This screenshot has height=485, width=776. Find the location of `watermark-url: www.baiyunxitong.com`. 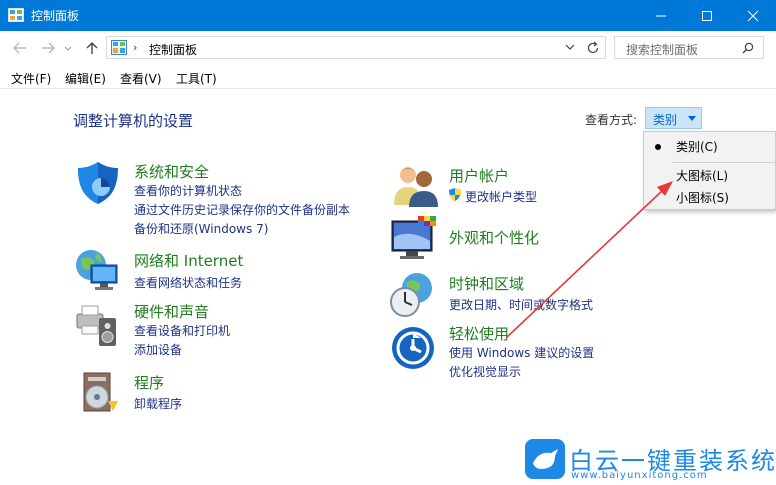

watermark-url: www.baiyunxitong.com is located at coordinates (639, 475).